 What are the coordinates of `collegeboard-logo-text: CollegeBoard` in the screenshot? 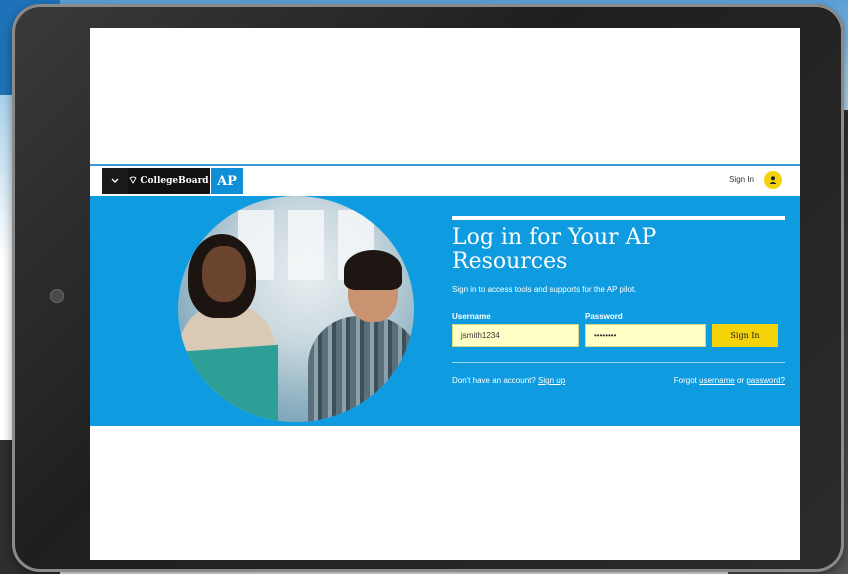 It's located at (174, 181).